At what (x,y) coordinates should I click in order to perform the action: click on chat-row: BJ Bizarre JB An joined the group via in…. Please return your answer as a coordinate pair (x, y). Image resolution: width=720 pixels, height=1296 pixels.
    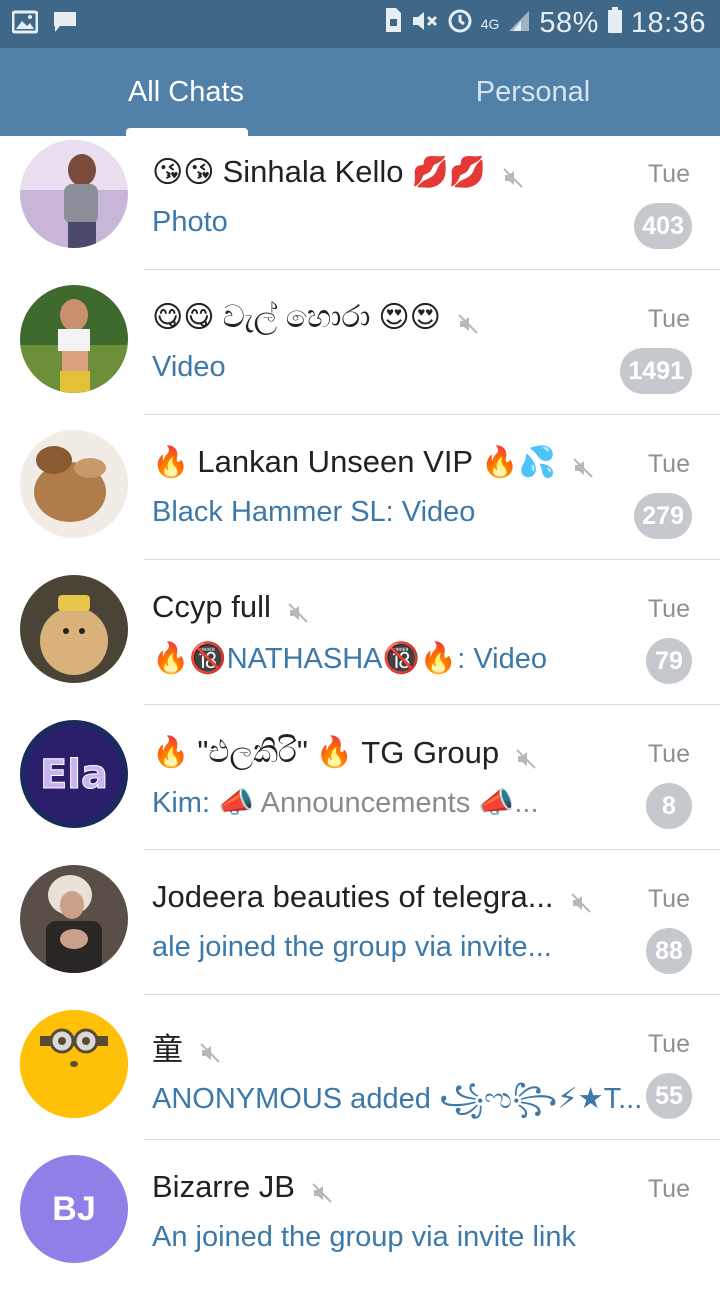
    Looking at the image, I should click on (360, 1223).